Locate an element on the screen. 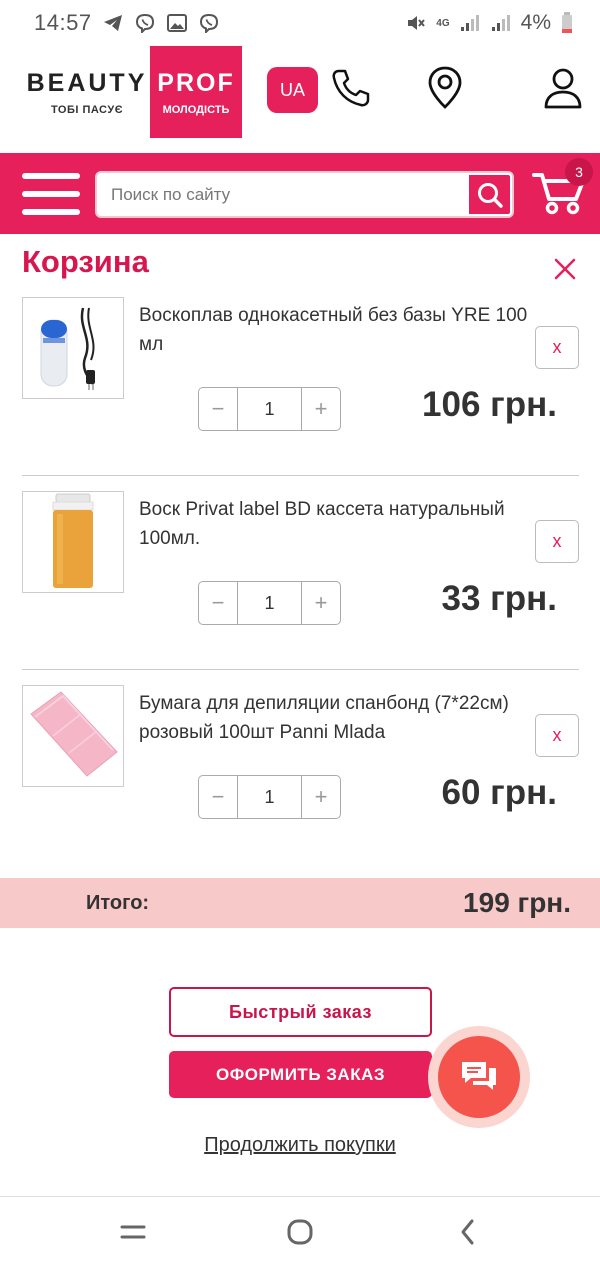 The image size is (600, 1265). item-price: 33 грн. is located at coordinates (499, 598).